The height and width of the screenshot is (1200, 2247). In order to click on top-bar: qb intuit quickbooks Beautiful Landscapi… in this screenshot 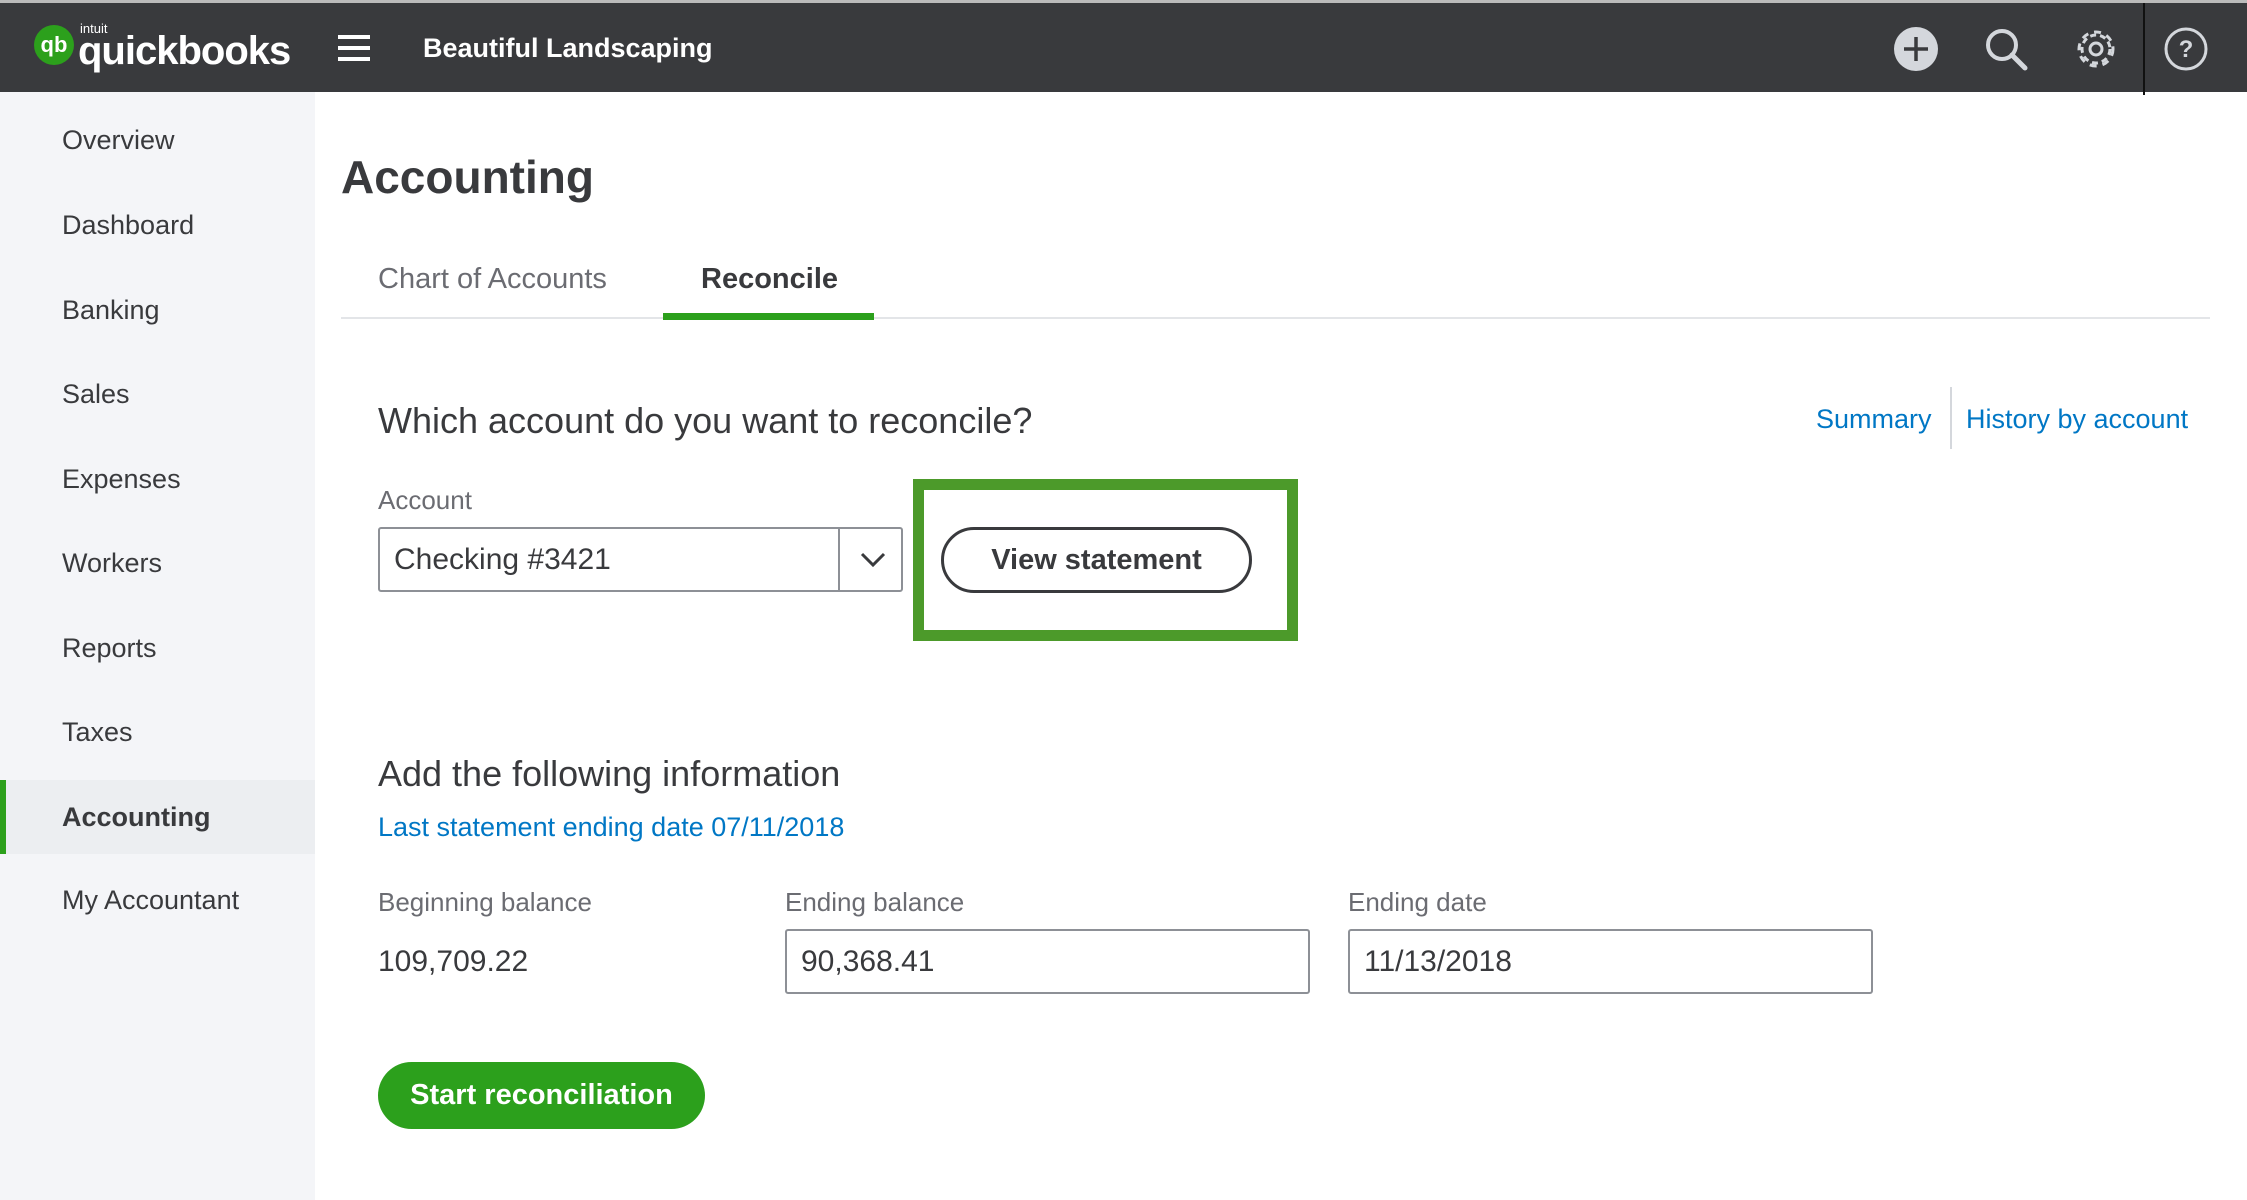, I will do `click(1123, 47)`.